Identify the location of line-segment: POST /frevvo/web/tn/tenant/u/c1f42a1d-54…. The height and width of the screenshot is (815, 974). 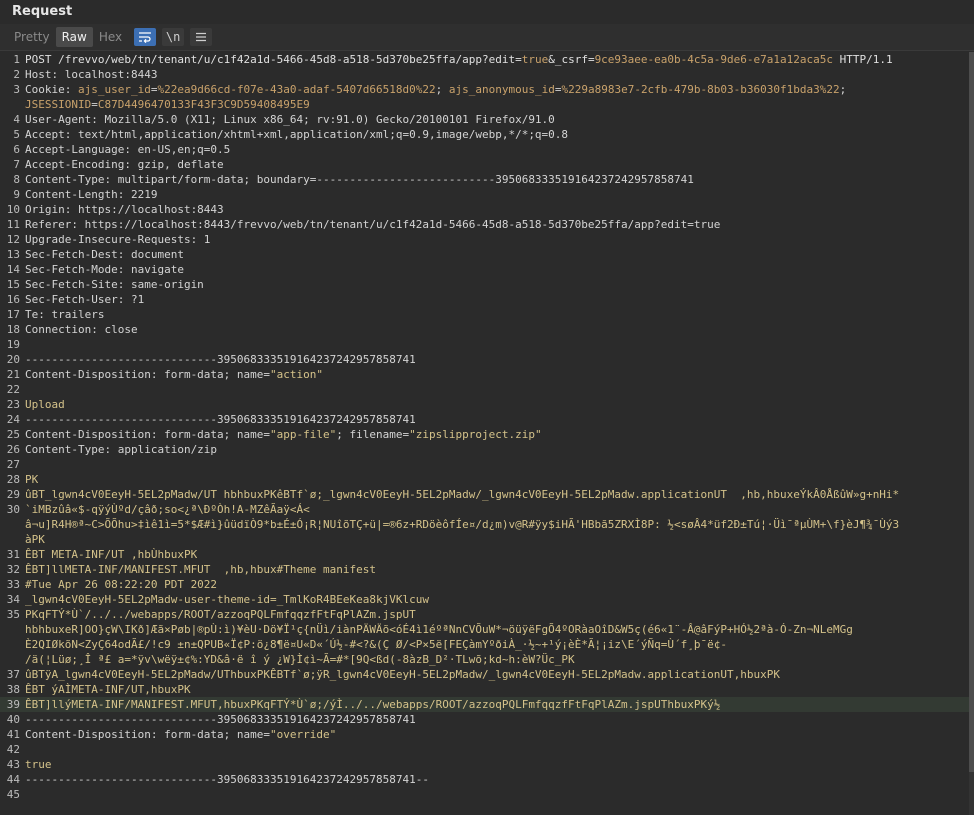
(273, 59).